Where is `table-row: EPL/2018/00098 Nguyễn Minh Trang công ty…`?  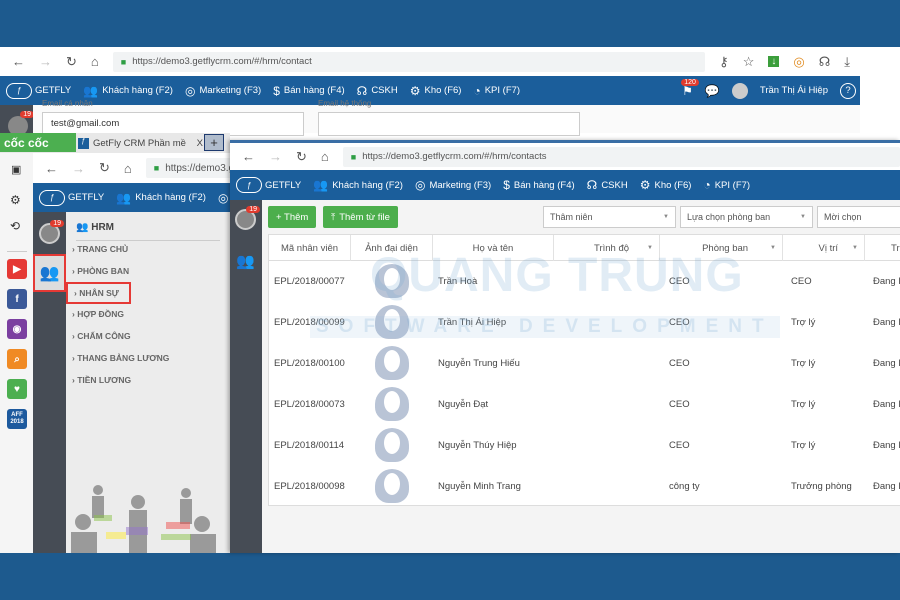 table-row: EPL/2018/00098 Nguyễn Minh Trang công ty… is located at coordinates (584, 485).